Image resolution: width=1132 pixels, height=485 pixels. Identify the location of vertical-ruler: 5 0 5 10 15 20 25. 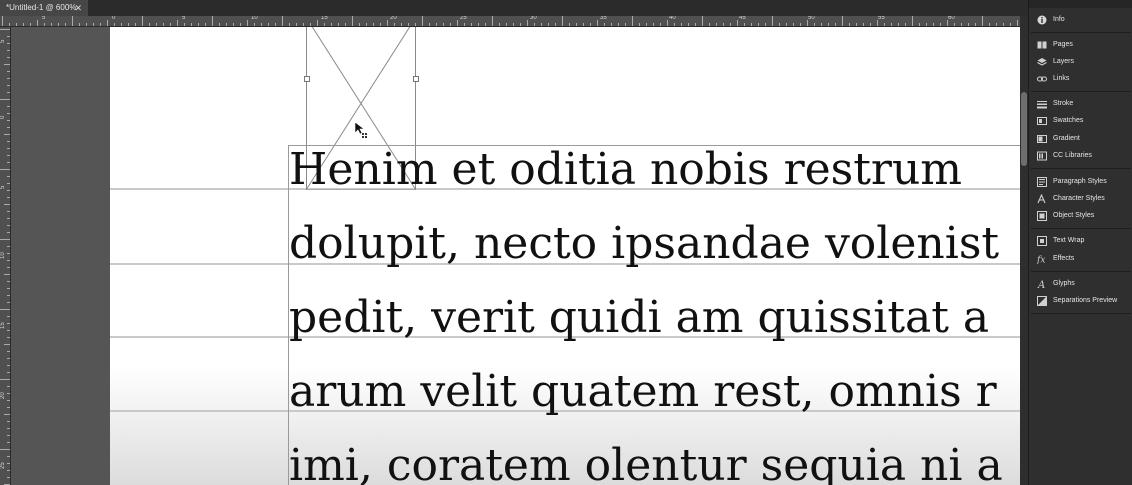
(5, 256).